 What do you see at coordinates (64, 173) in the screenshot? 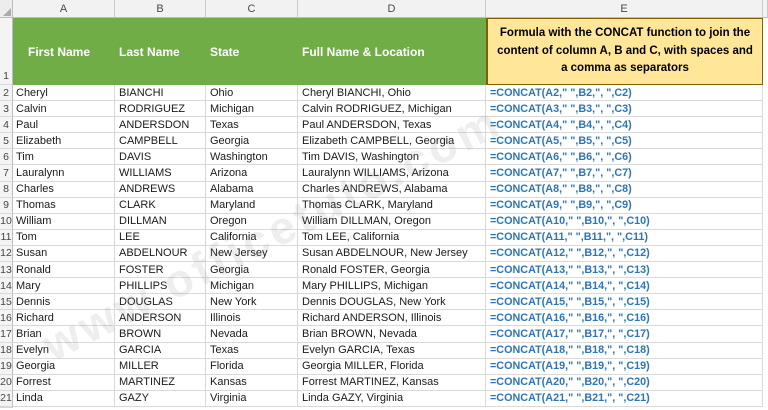
I see `cell-first-name: Lauralynn` at bounding box center [64, 173].